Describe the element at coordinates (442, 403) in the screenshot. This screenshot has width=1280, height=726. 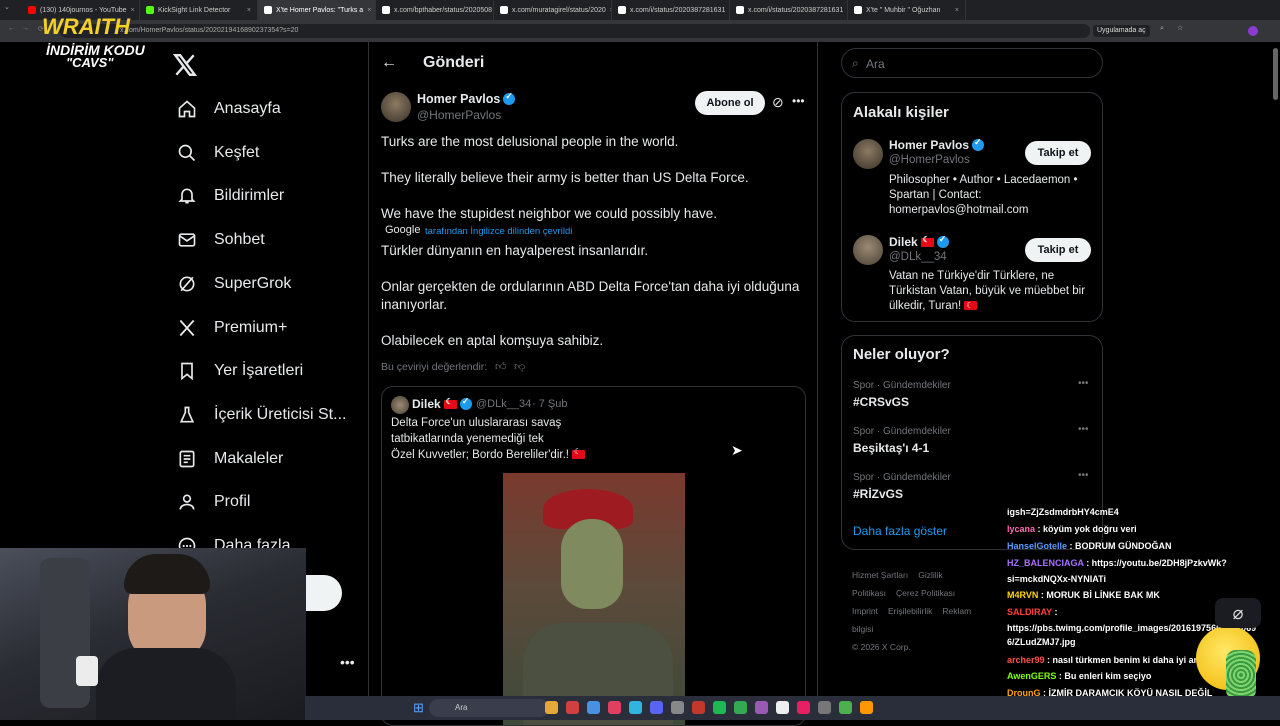
I see `quote-author-name: Dilek` at that location.